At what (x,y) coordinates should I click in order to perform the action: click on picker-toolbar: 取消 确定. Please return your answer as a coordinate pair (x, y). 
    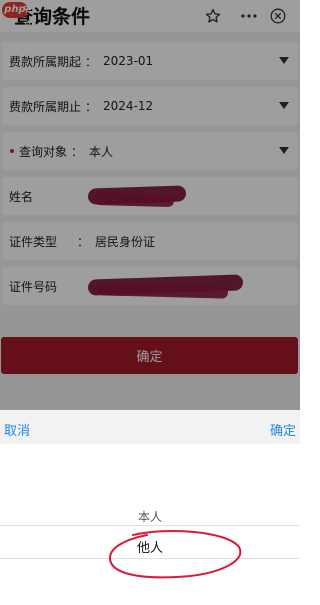
    Looking at the image, I should click on (150, 427).